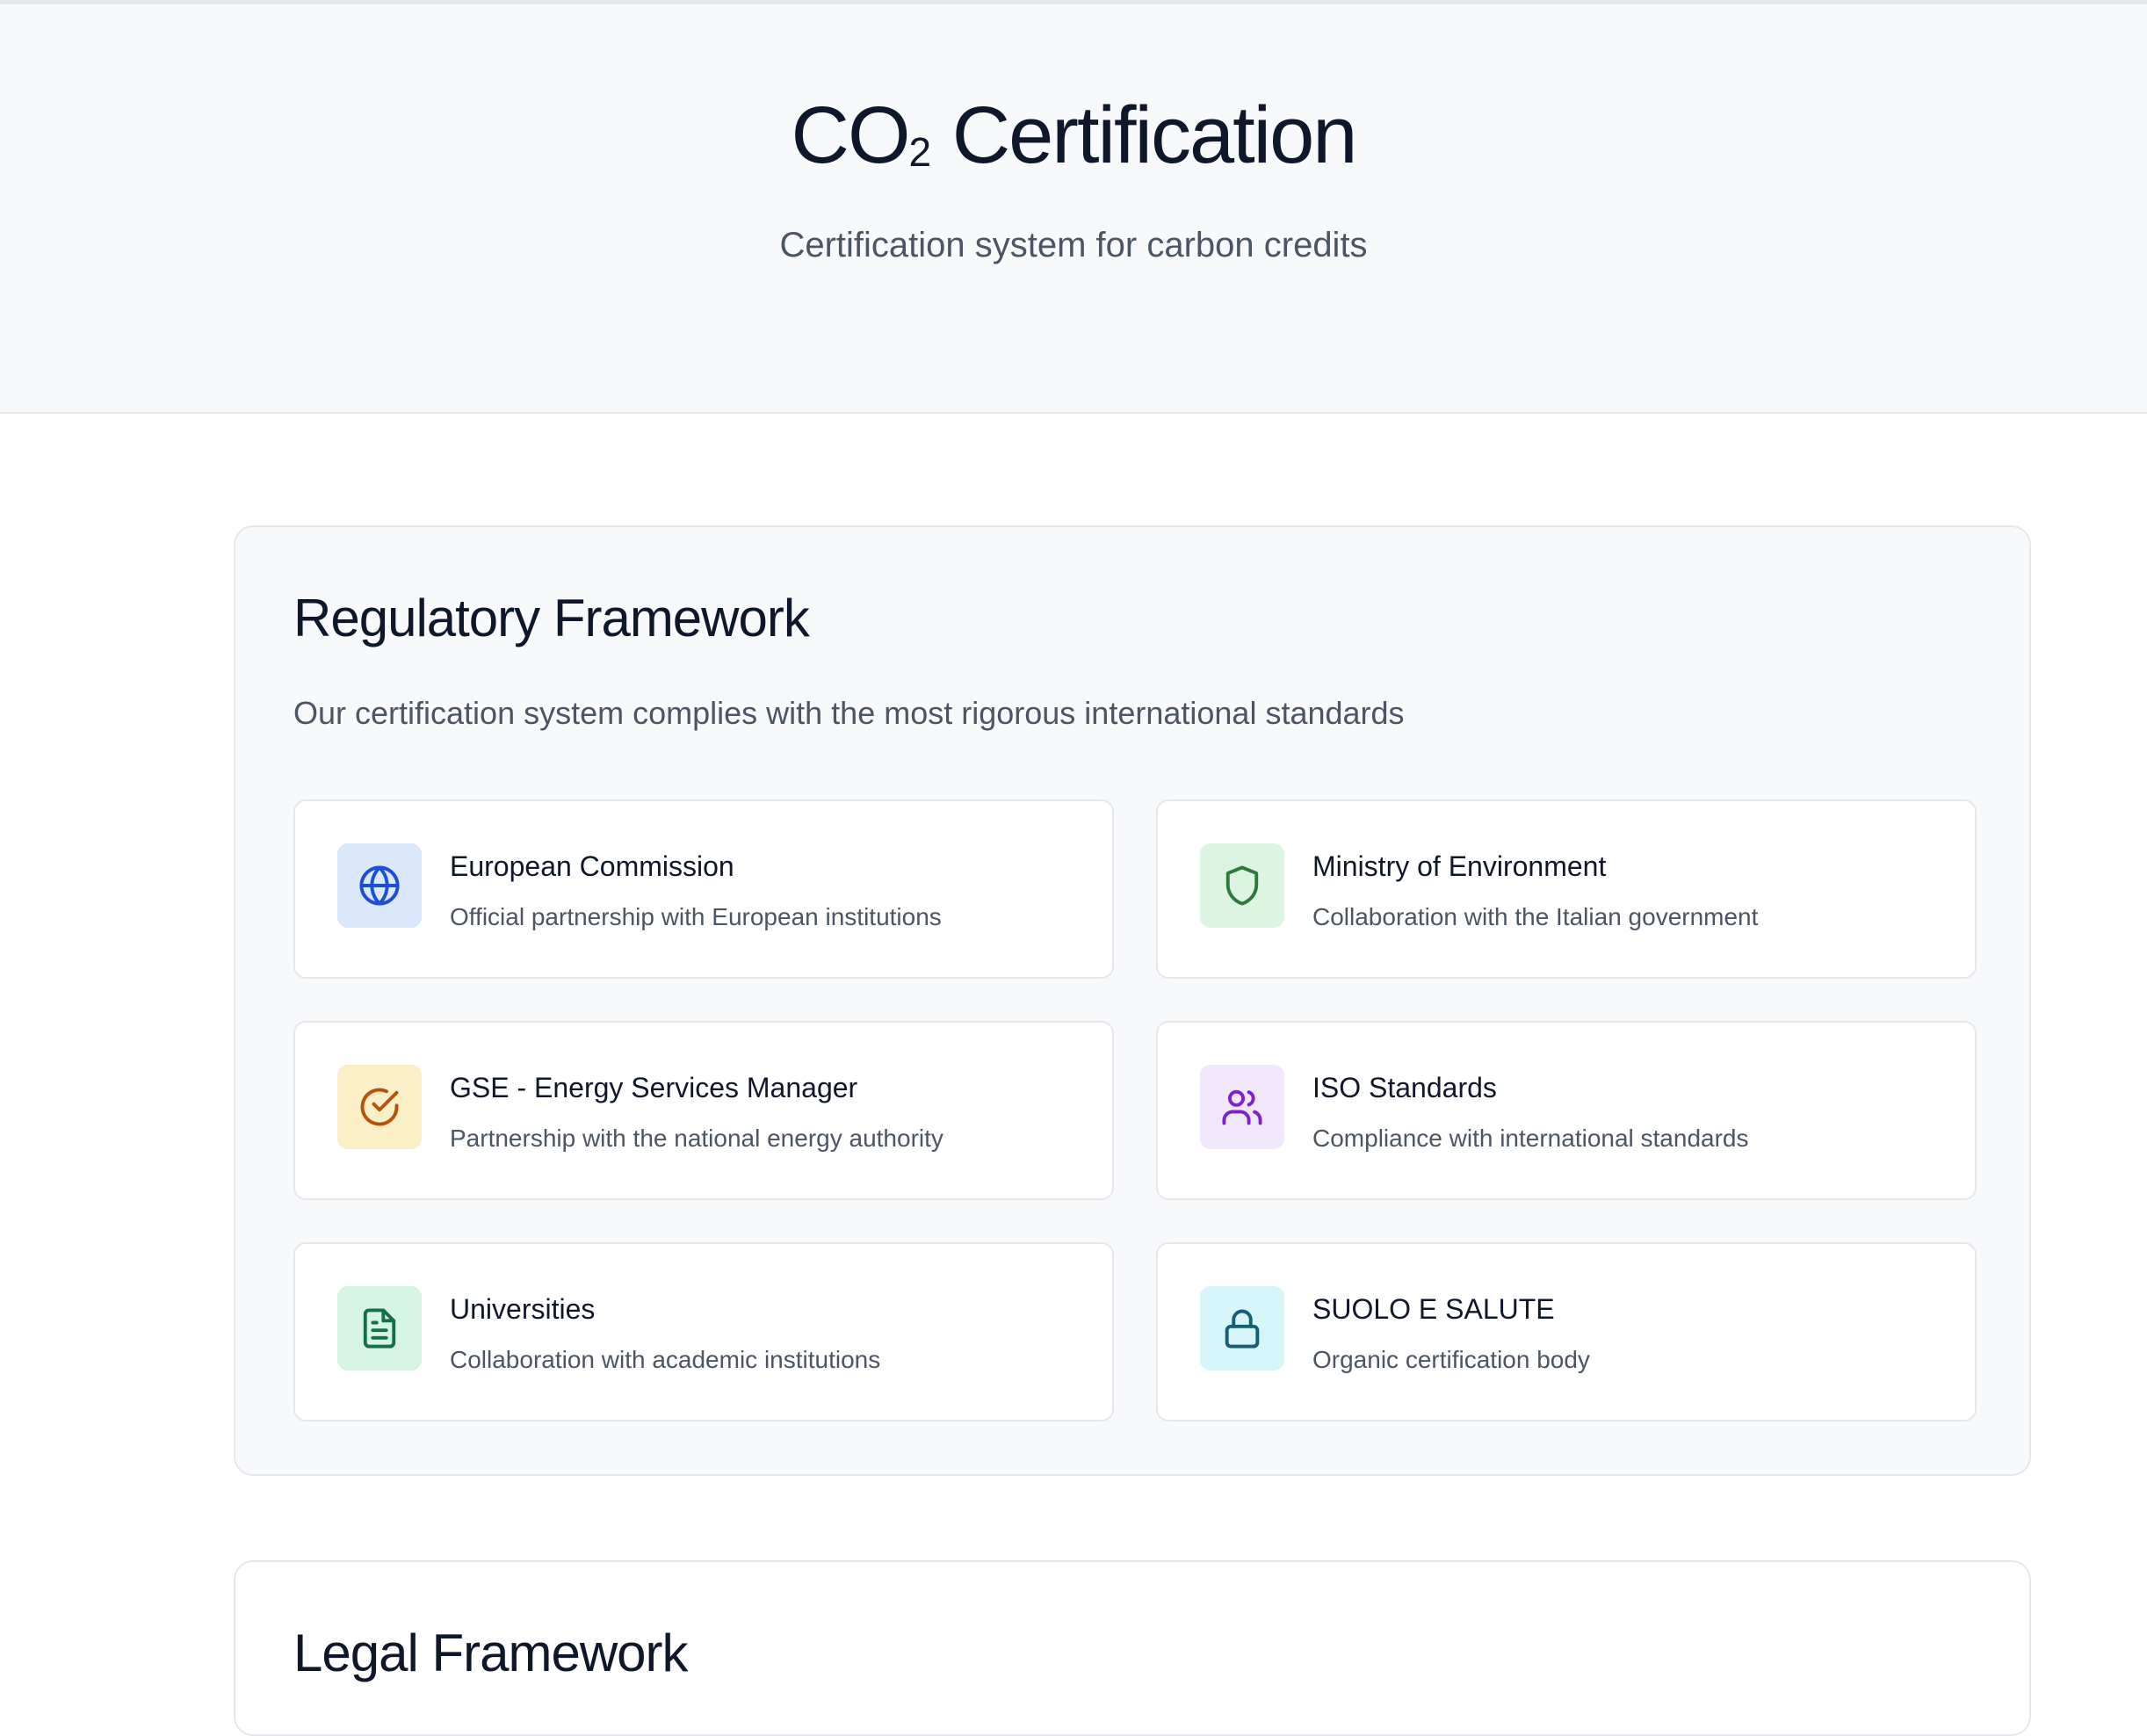  Describe the element at coordinates (1132, 1648) in the screenshot. I see `legal-framework-section: Legal Framework` at that location.